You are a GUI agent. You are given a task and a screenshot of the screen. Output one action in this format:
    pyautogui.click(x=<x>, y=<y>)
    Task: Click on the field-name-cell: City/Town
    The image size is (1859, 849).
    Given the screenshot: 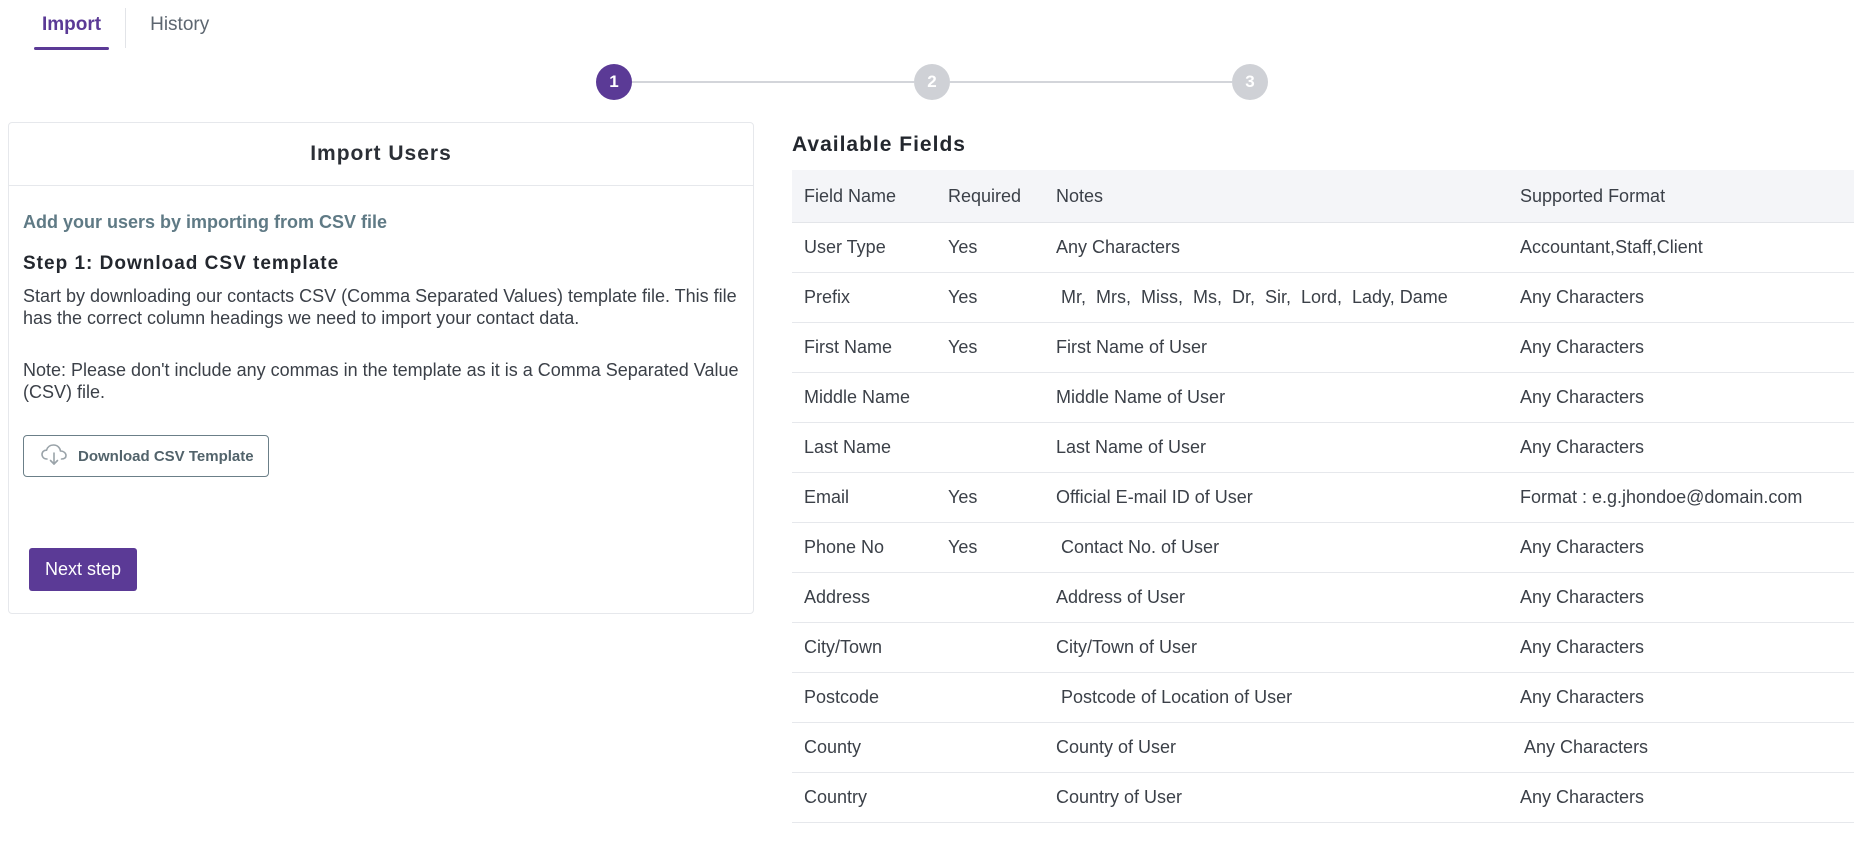 What is the action you would take?
    pyautogui.click(x=864, y=647)
    